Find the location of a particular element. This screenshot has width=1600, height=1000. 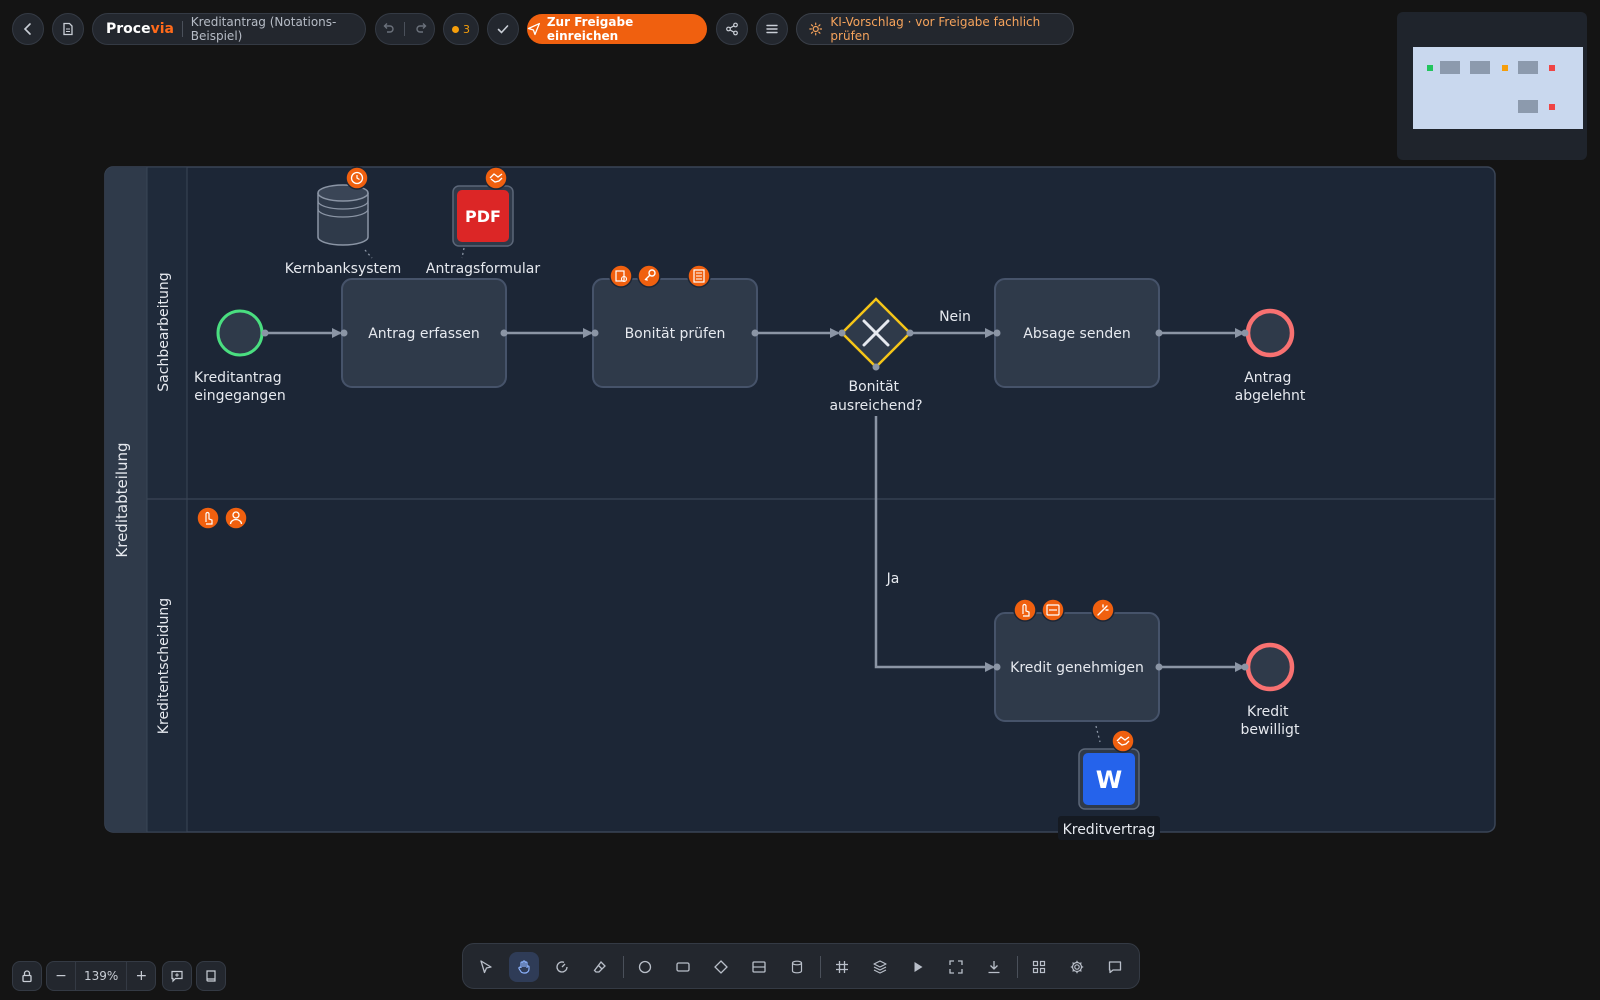

circle-icon is located at coordinates (645, 967).